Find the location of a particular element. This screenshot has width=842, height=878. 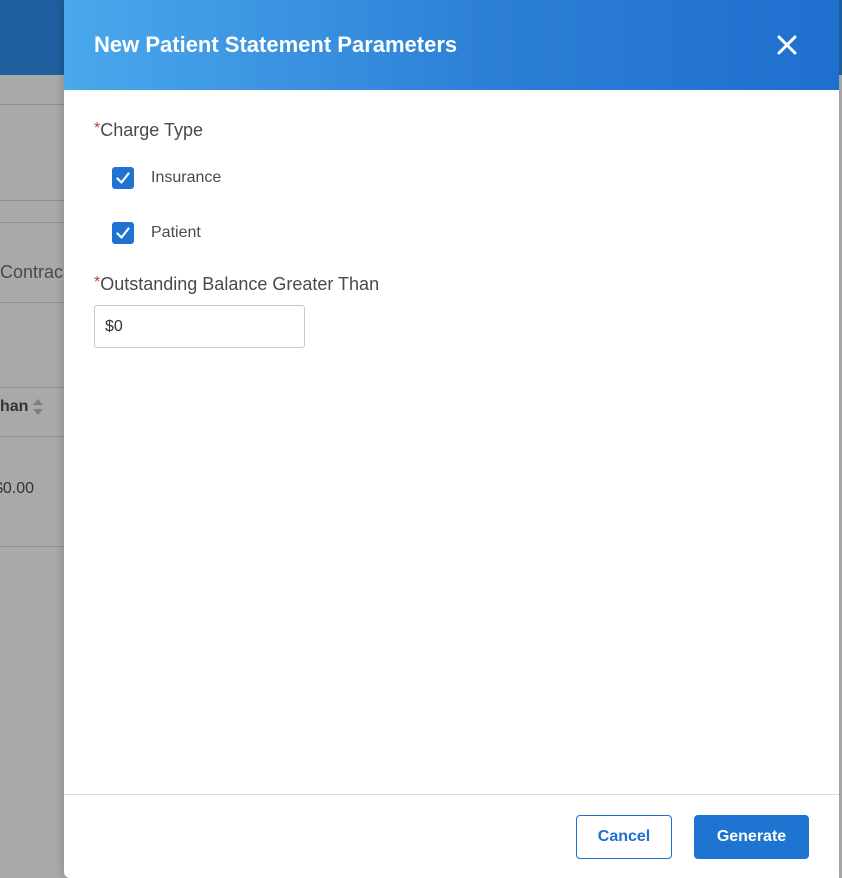

cancel-button: Cancel is located at coordinates (624, 837).